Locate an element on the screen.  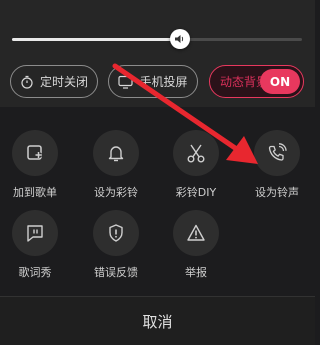
action-label: 彩铃DIY is located at coordinates (196, 192).